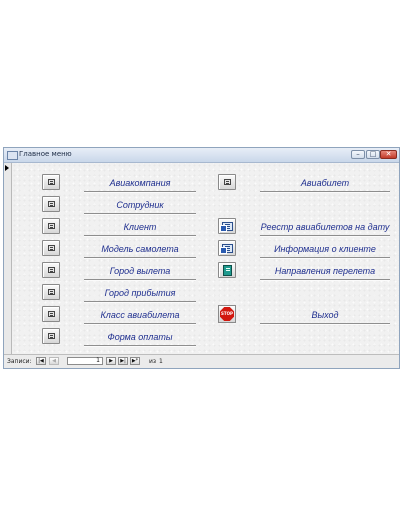 The image size is (406, 516). I want to click on menu-button-sotrudnik, so click(51, 204).